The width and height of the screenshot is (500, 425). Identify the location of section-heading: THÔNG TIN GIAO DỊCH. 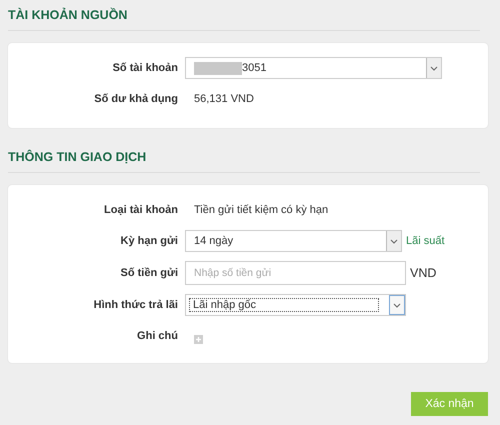
(78, 157).